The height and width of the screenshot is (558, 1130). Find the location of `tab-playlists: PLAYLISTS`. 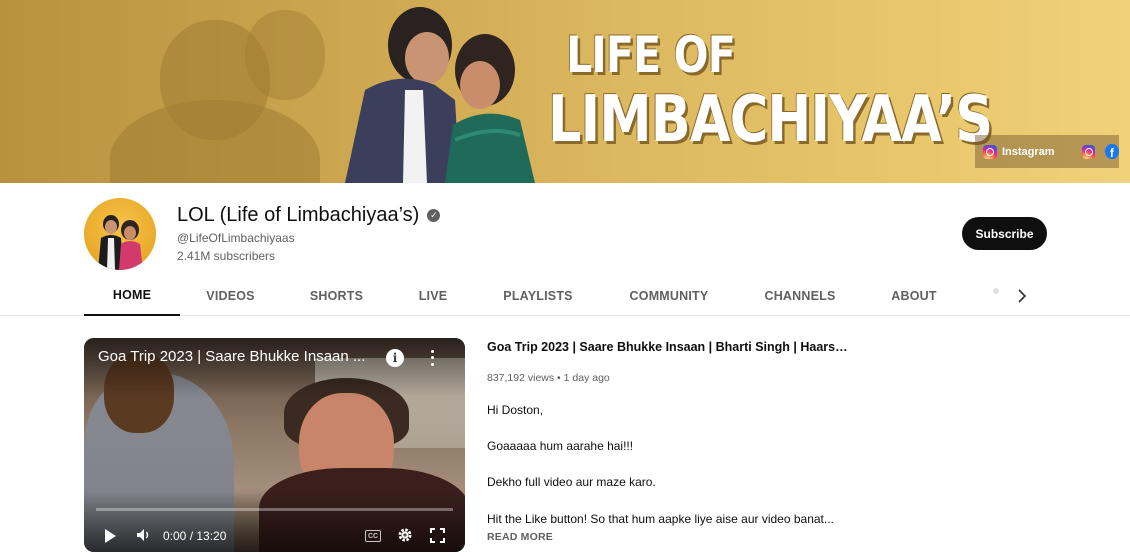

tab-playlists: PLAYLISTS is located at coordinates (538, 296).